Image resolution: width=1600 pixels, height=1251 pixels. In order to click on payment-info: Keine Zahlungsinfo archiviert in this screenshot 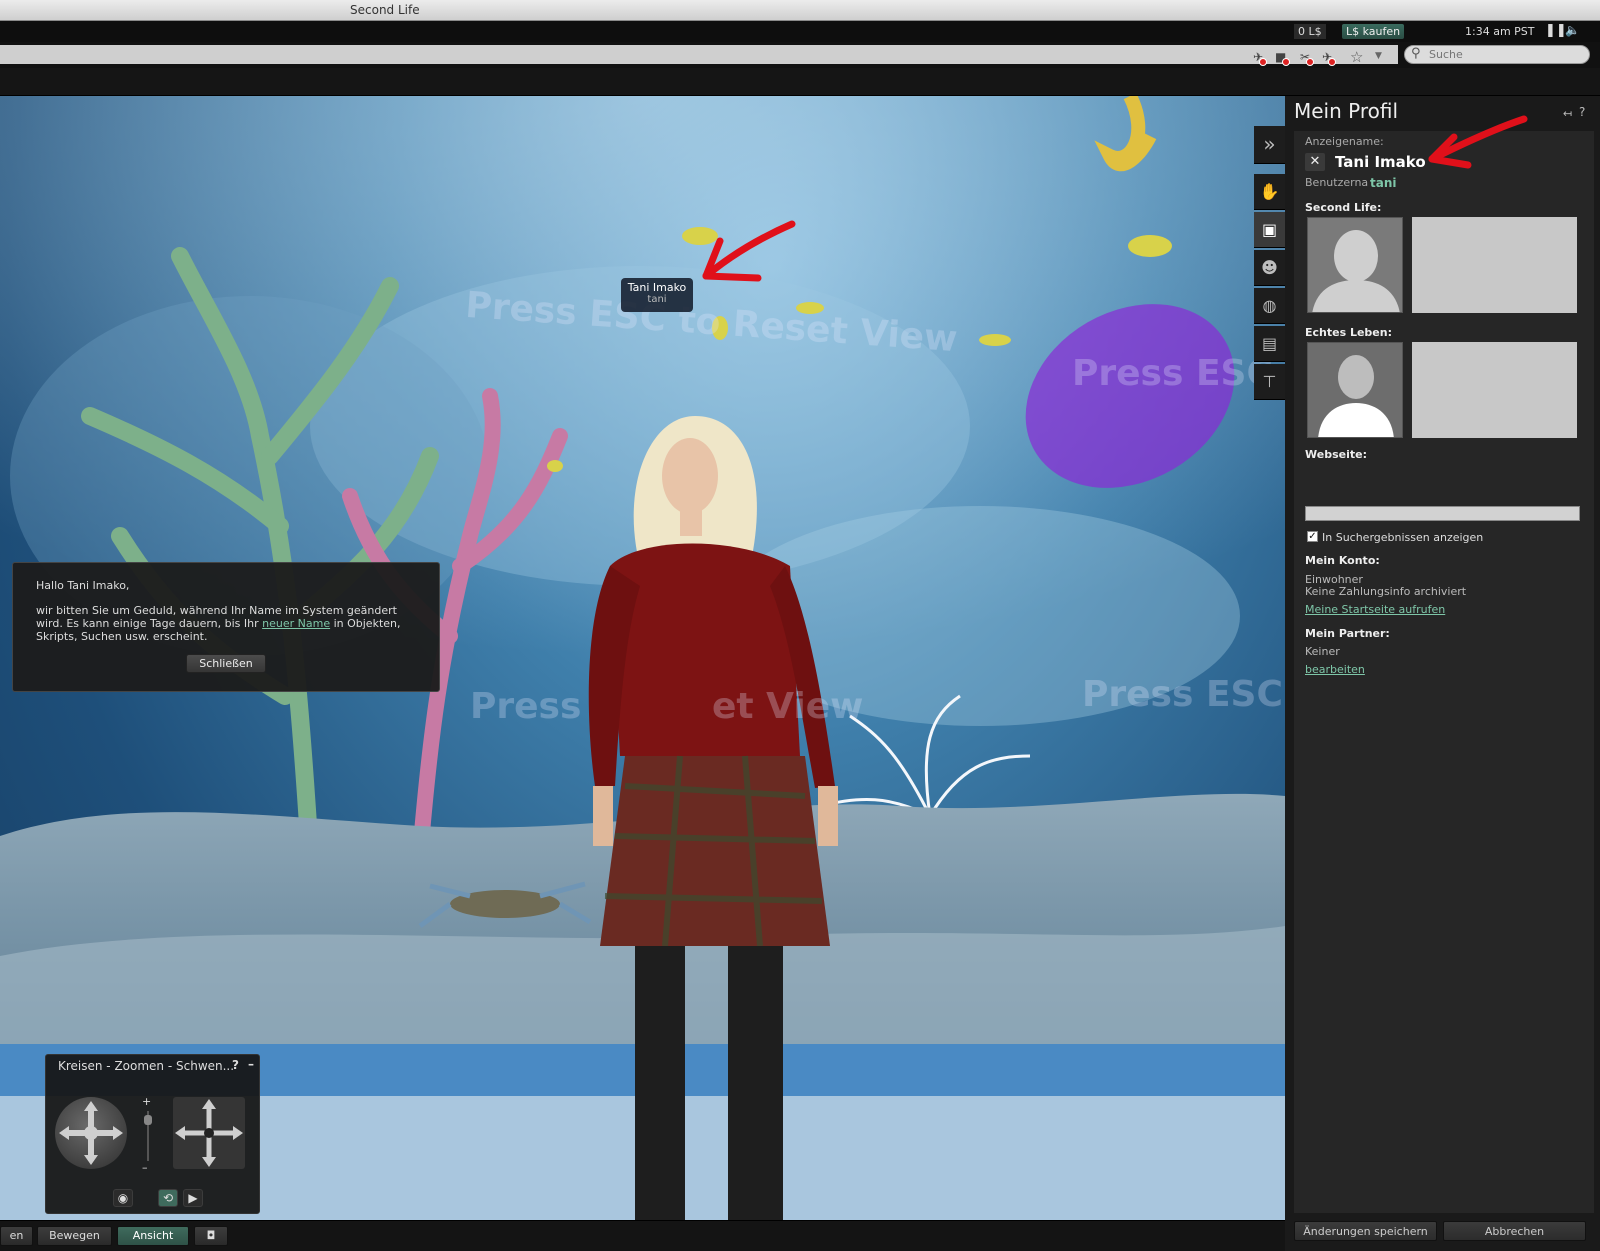, I will do `click(1386, 591)`.